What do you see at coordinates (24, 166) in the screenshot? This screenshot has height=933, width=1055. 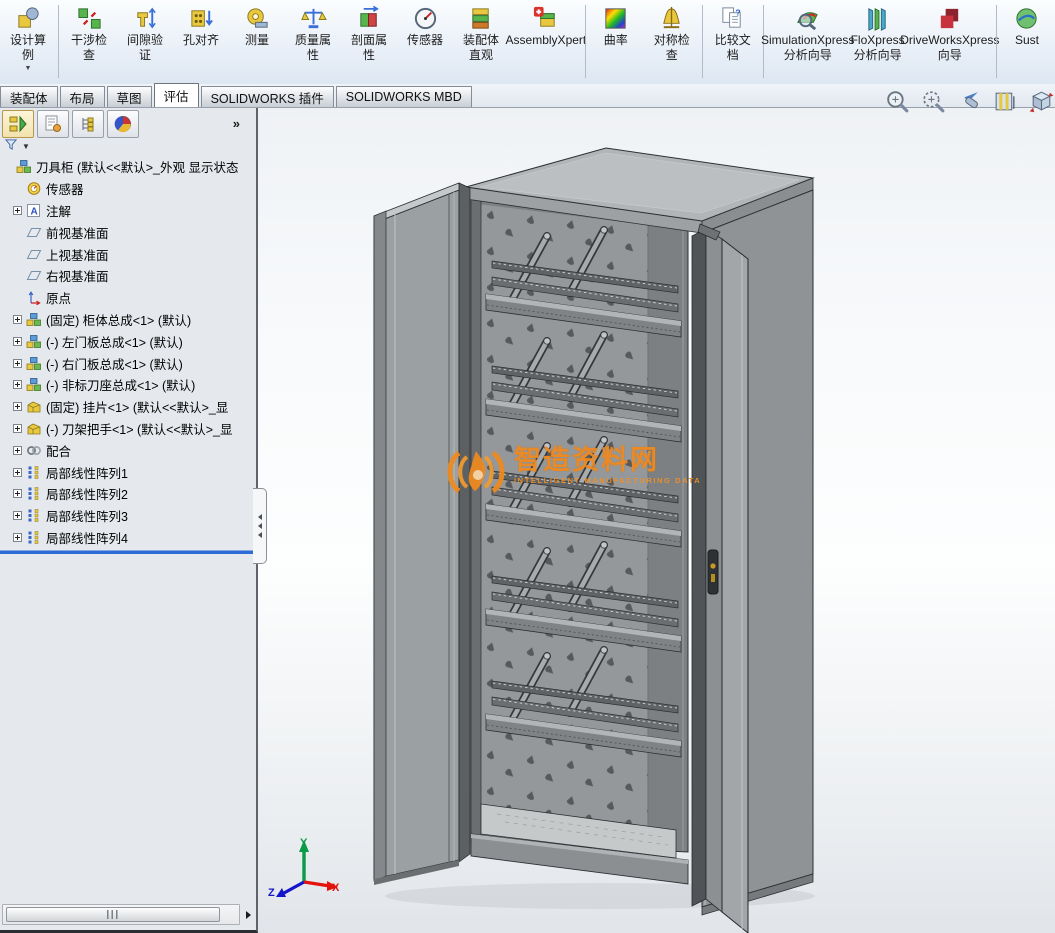 I see `assembly-icon` at bounding box center [24, 166].